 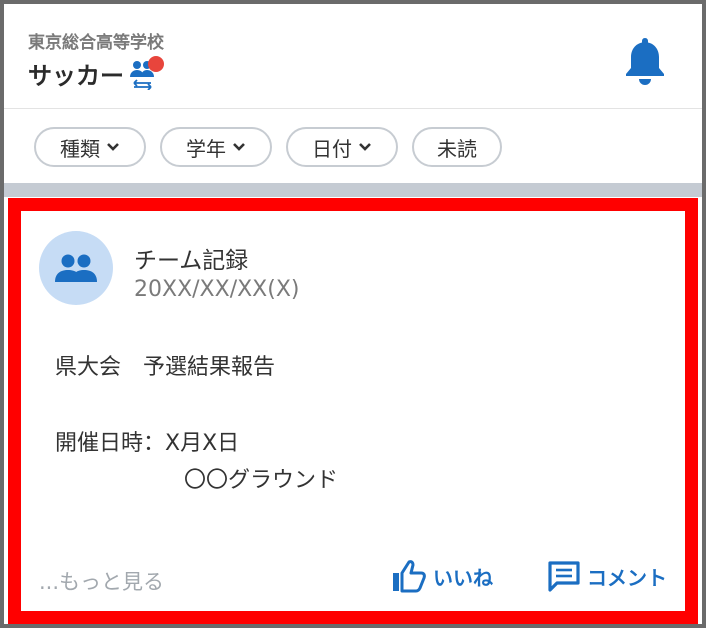 What do you see at coordinates (261, 480) in the screenshot?
I see `post-detail-line2: 〇〇グラウンド` at bounding box center [261, 480].